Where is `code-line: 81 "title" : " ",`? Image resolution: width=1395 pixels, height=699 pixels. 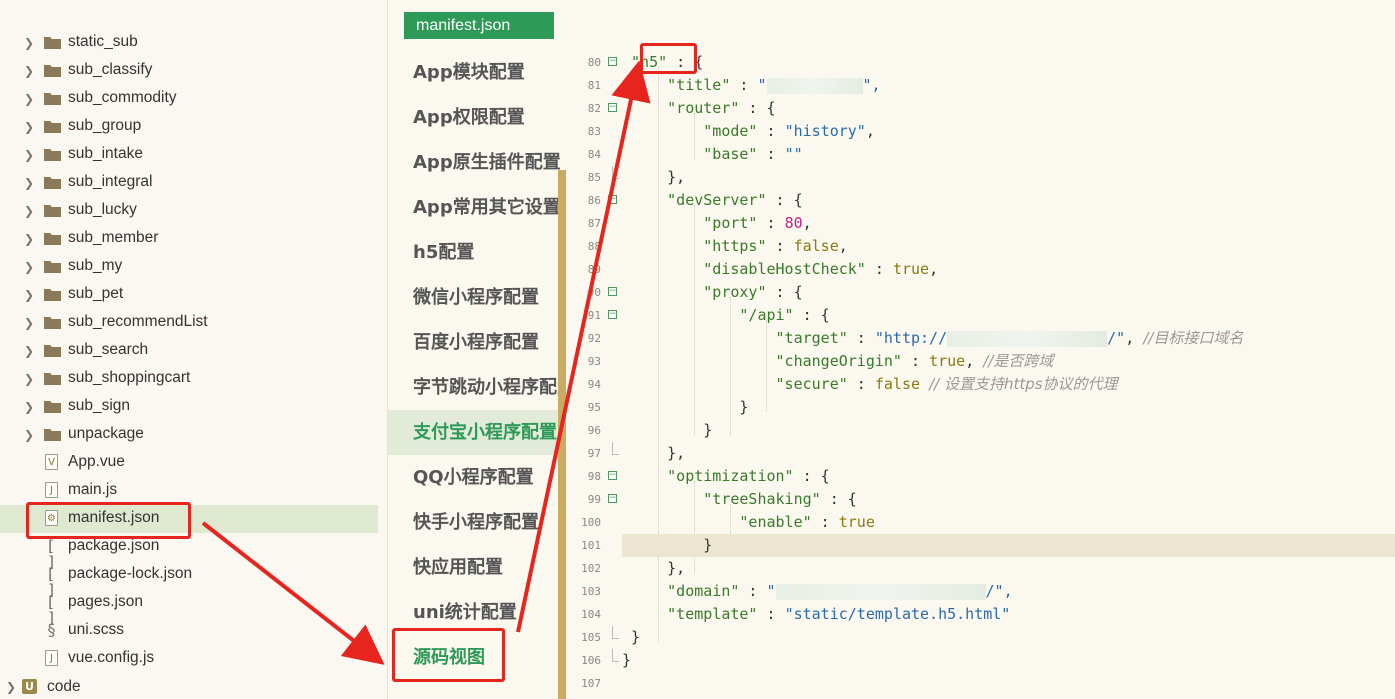
code-line: 81 "title" : " ", is located at coordinates (981, 85).